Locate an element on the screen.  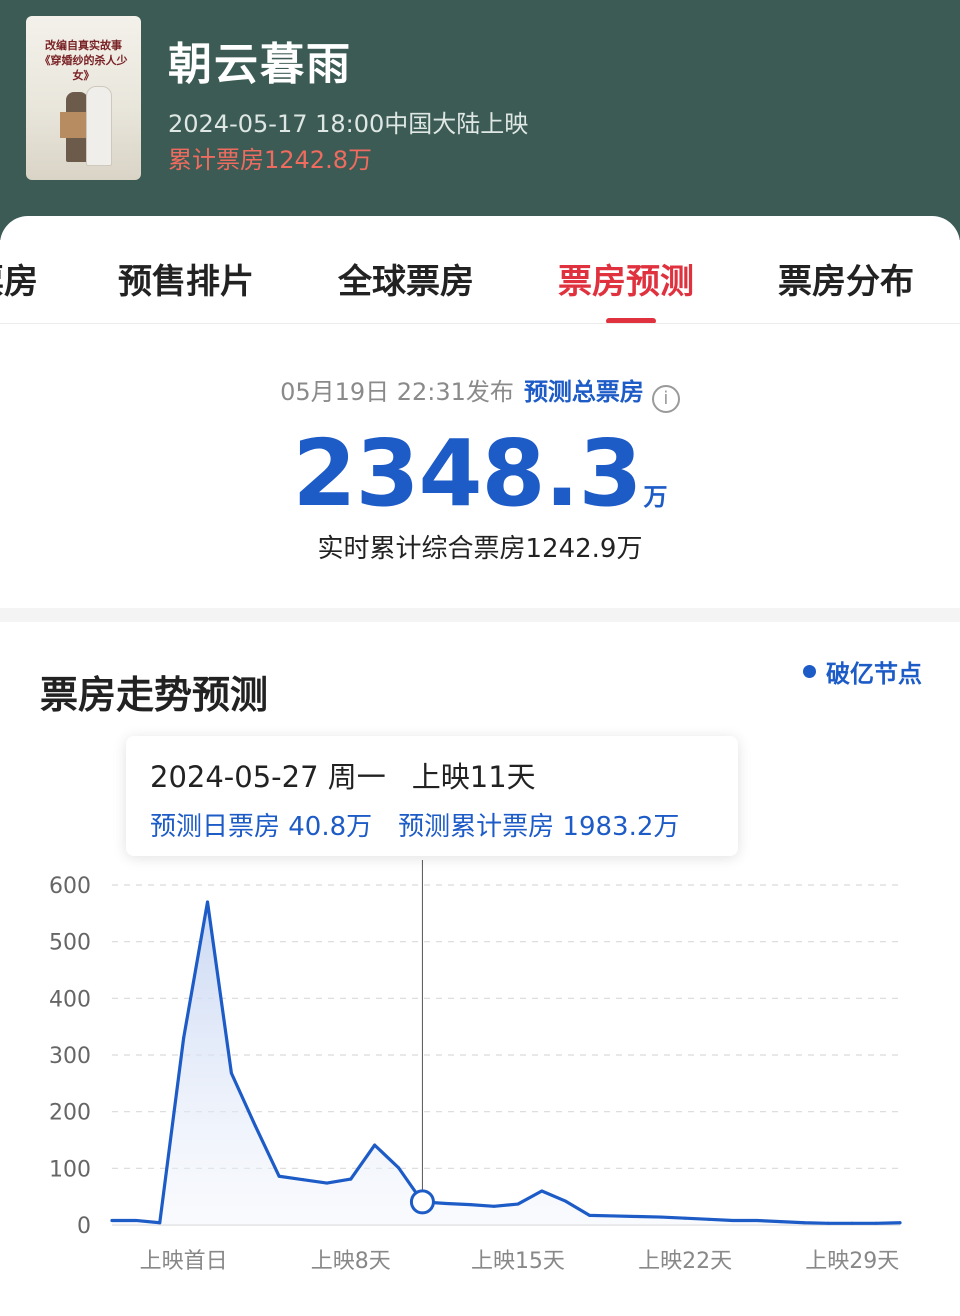
poster-figure-bride is located at coordinates (99, 126).